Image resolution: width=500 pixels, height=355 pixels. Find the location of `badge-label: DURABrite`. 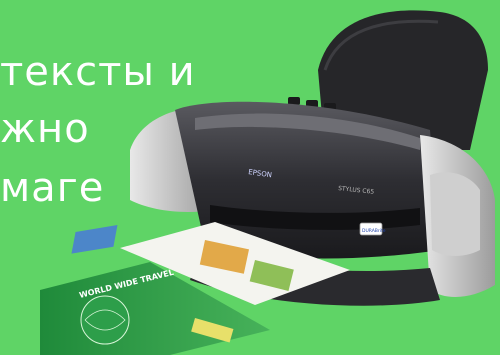

badge-label: DURABrite is located at coordinates (374, 231).